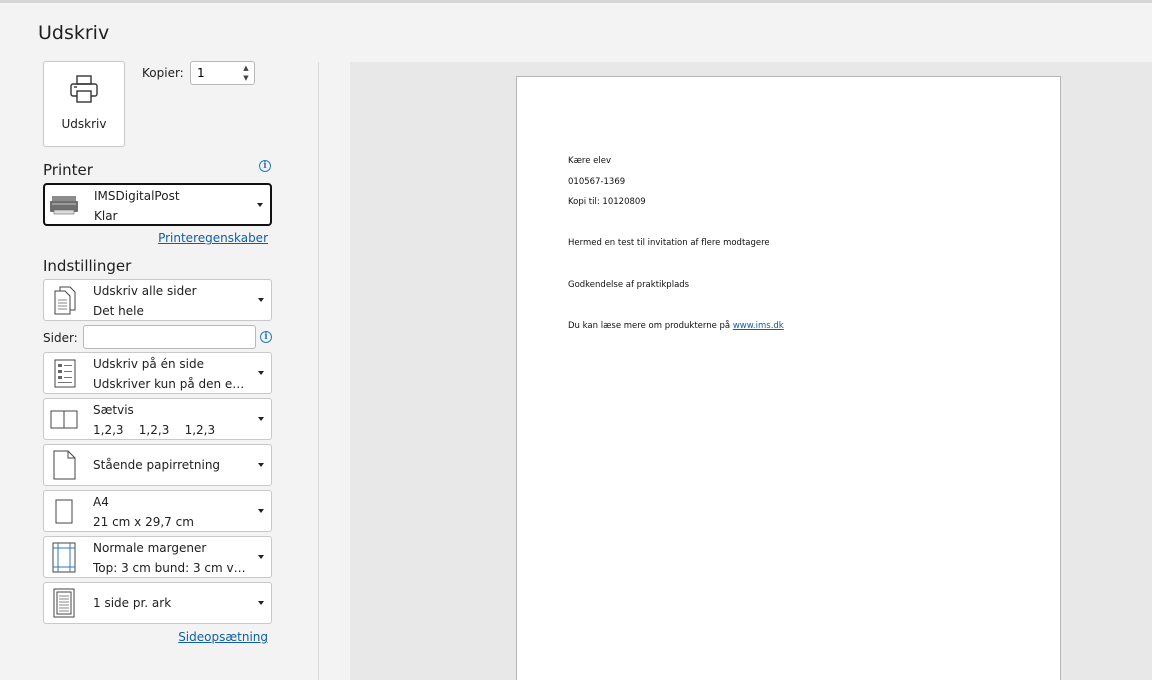  Describe the element at coordinates (597, 182) in the screenshot. I see `preview-number: 010567-1369` at that location.